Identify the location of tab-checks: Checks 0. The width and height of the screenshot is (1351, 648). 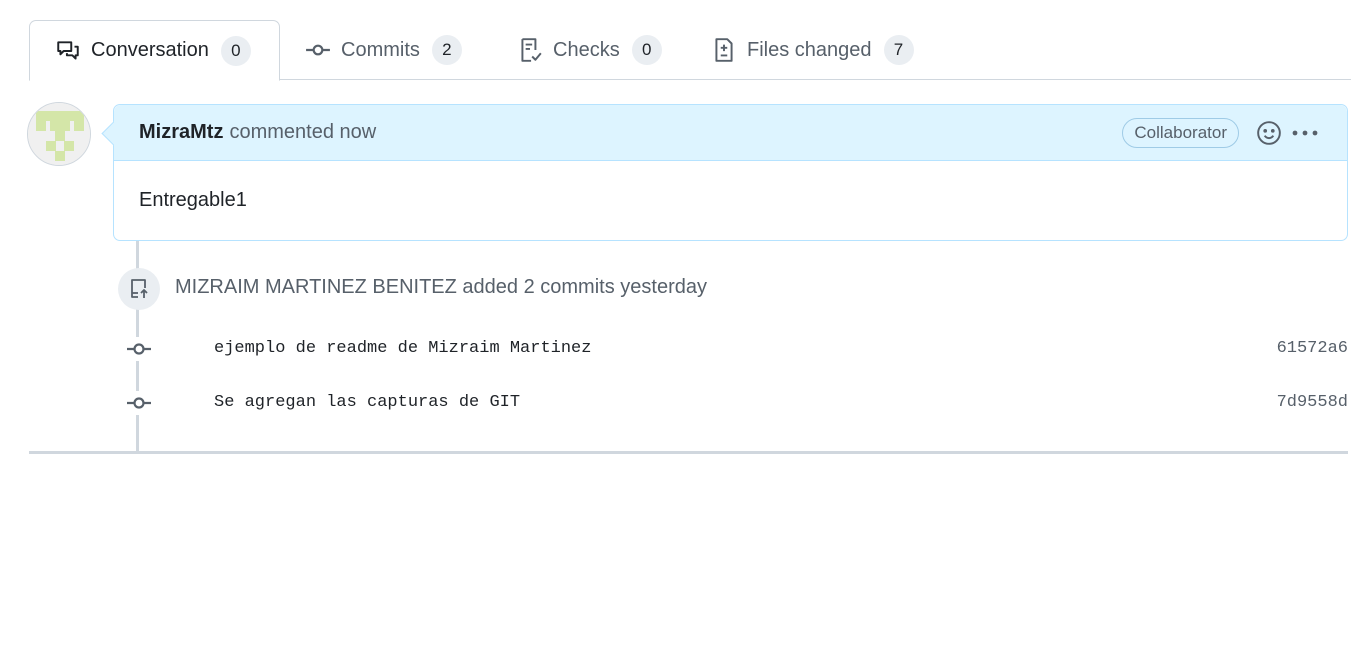
(589, 50).